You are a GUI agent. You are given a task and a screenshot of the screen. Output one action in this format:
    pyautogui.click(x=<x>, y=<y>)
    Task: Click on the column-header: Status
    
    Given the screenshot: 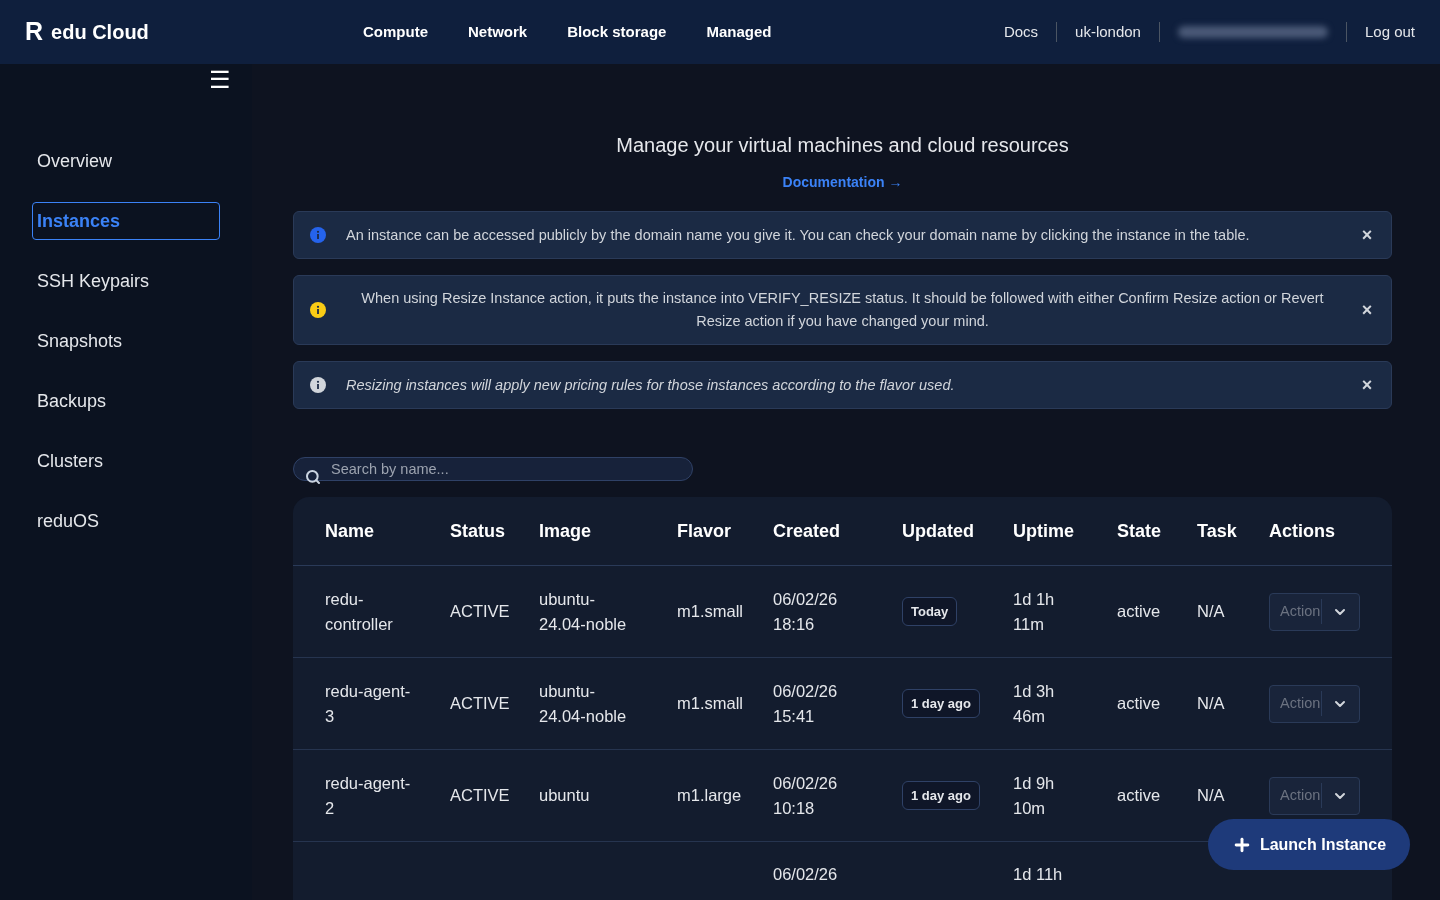 What is the action you would take?
    pyautogui.click(x=478, y=531)
    